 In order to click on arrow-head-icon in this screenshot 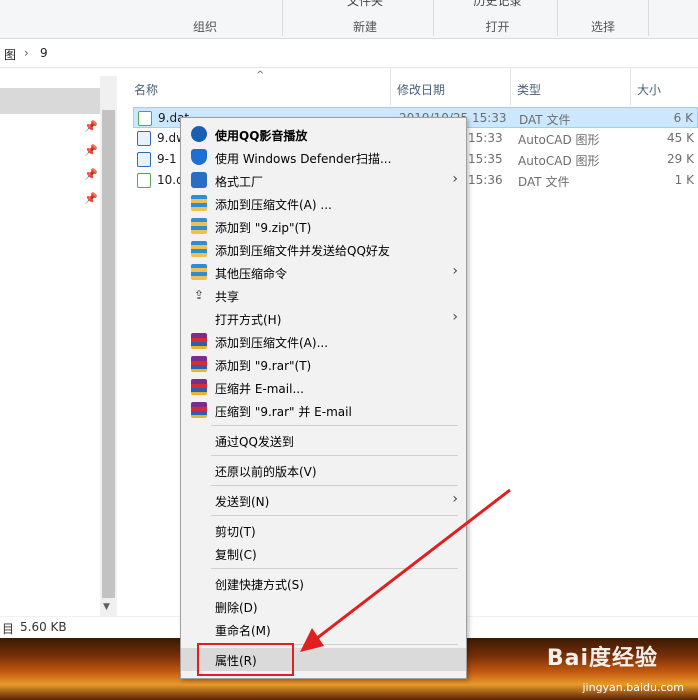, I will do `click(312, 640)`.